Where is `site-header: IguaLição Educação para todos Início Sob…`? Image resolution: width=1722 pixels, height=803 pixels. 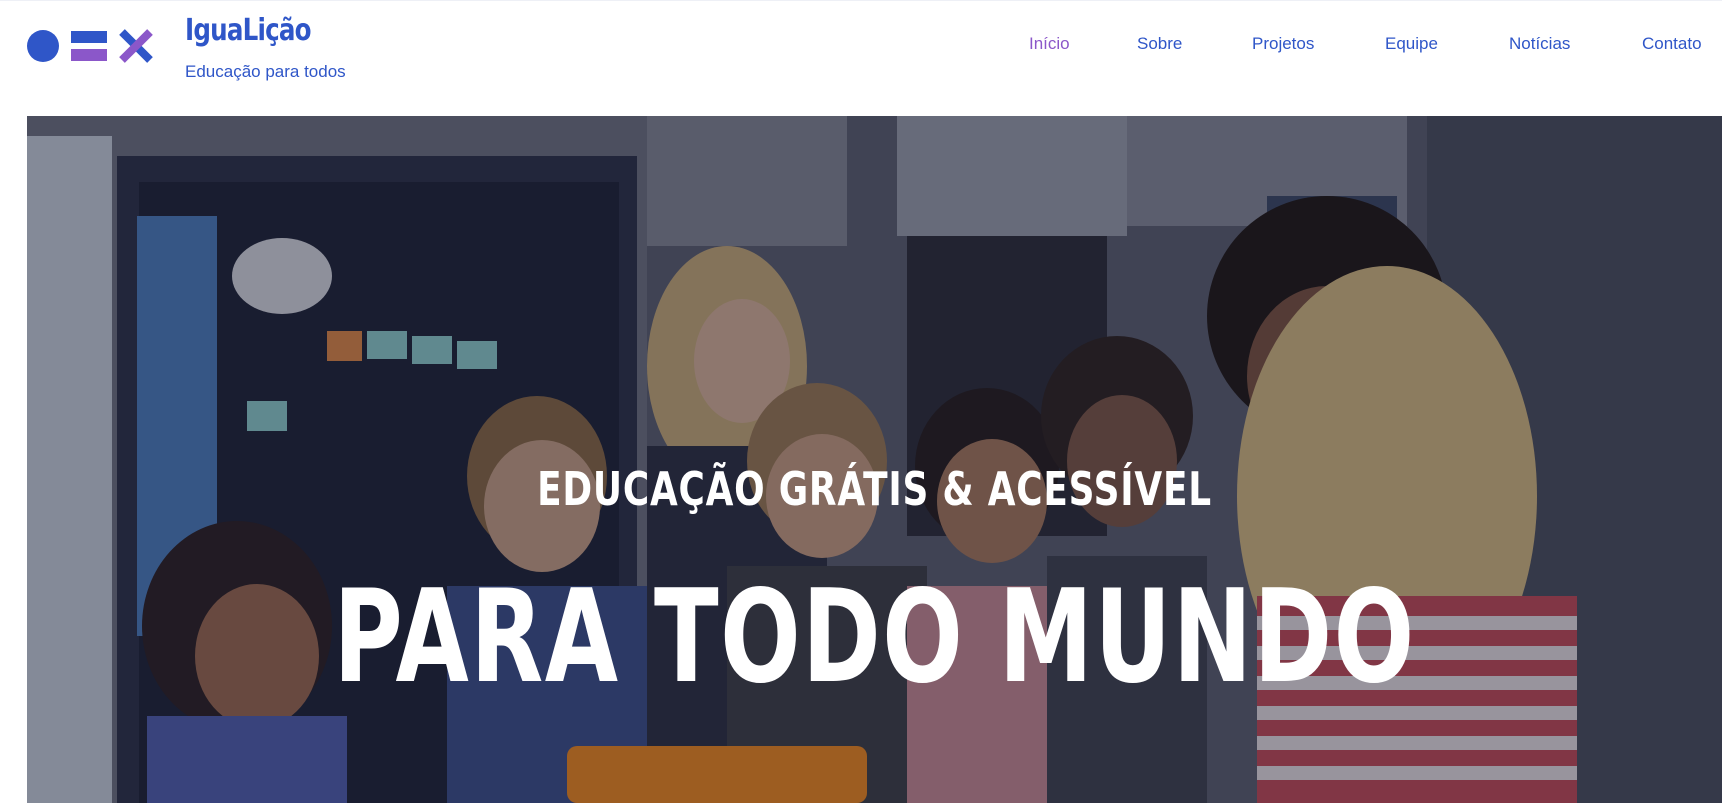 site-header: IguaLição Educação para todos Início Sob… is located at coordinates (861, 58).